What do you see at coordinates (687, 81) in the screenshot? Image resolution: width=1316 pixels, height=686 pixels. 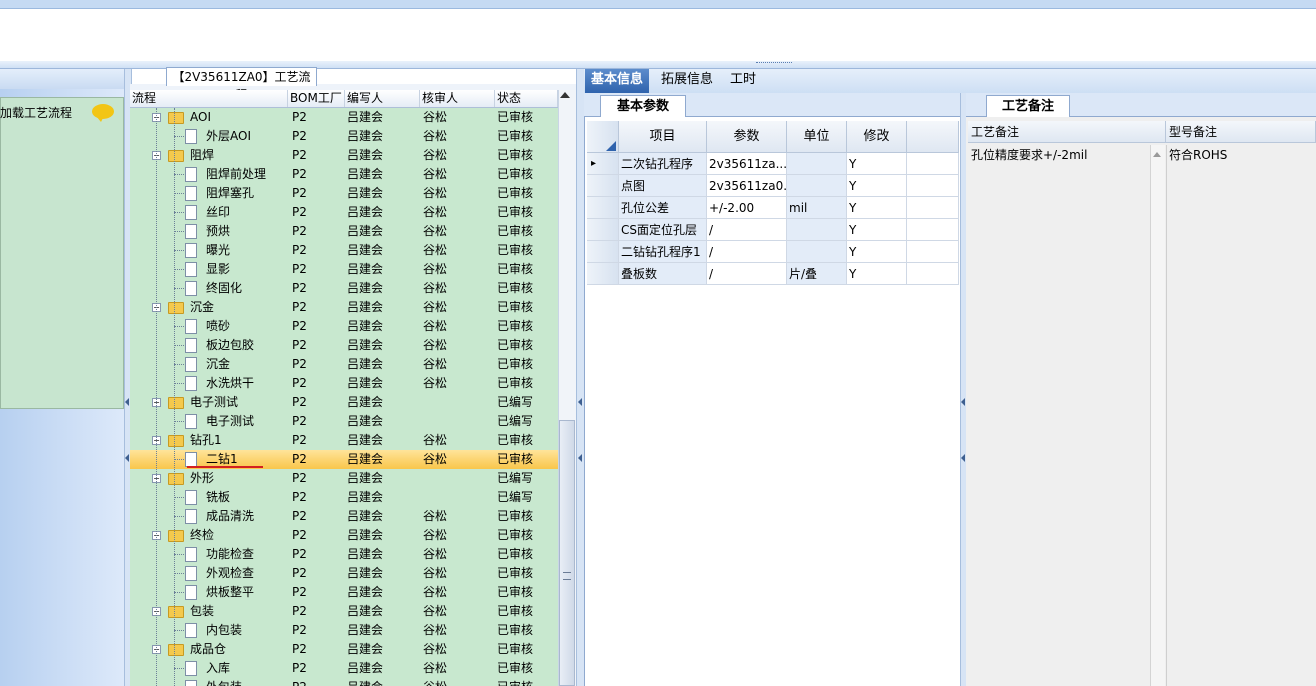 I see `tab-extended-info: 拓展信息` at bounding box center [687, 81].